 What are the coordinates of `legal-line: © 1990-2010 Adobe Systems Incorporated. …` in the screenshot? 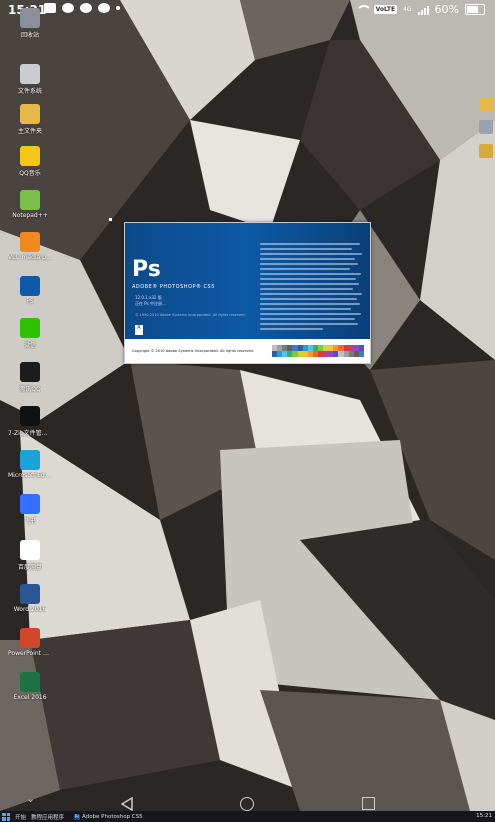 It's located at (190, 315).